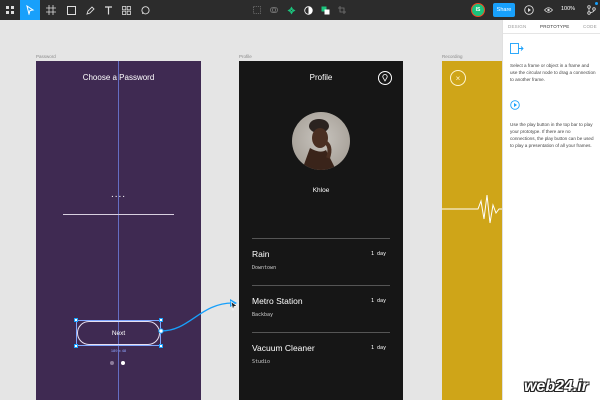  What do you see at coordinates (274, 10) in the screenshot?
I see `mask-icon` at bounding box center [274, 10].